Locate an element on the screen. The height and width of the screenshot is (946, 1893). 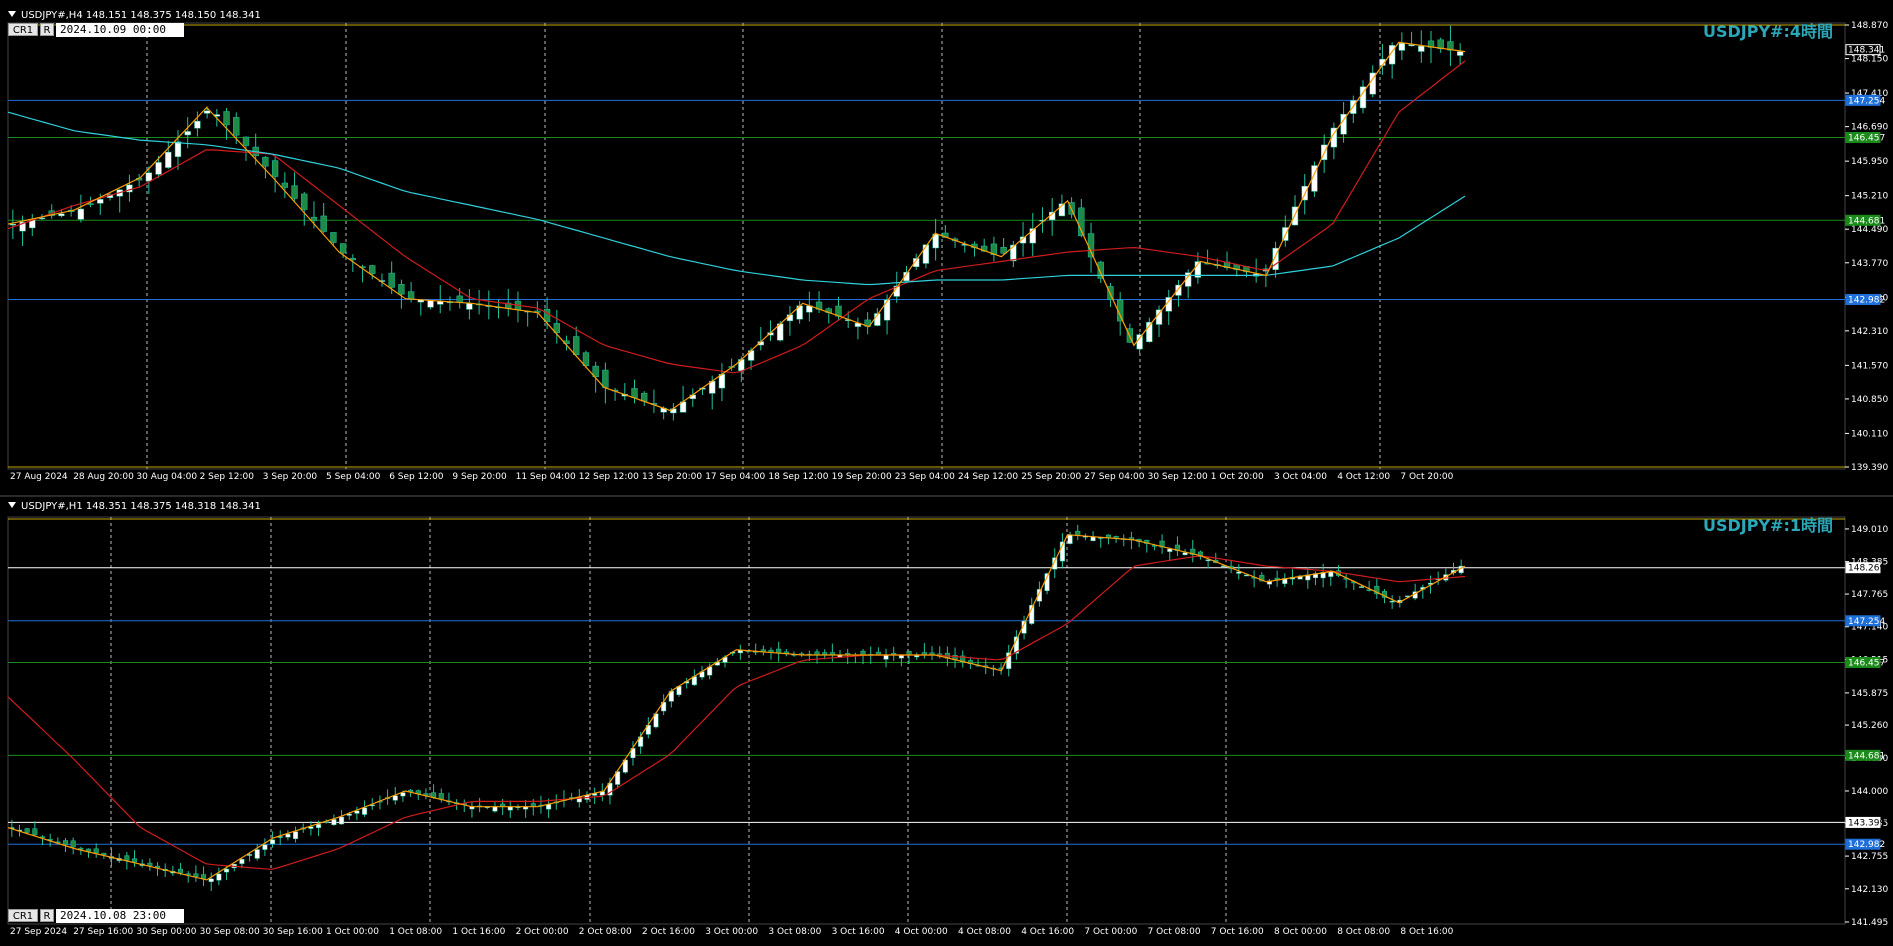
time-tick-label: 25 Sep 20:00 is located at coordinates (1051, 477).